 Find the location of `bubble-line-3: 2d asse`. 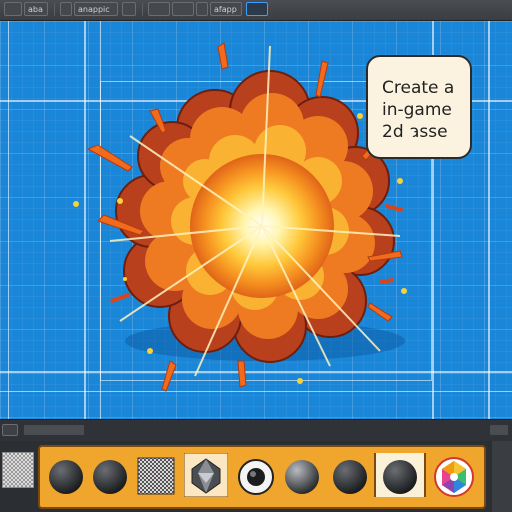

bubble-line-3: 2d asse is located at coordinates (415, 132).